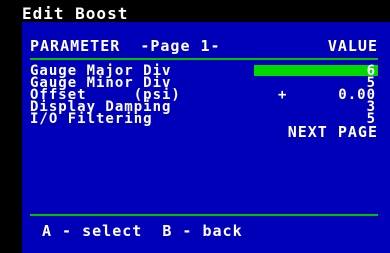 Image resolution: width=390 pixels, height=253 pixels. I want to click on parameter-column-label: PARAMETER, so click(75, 46).